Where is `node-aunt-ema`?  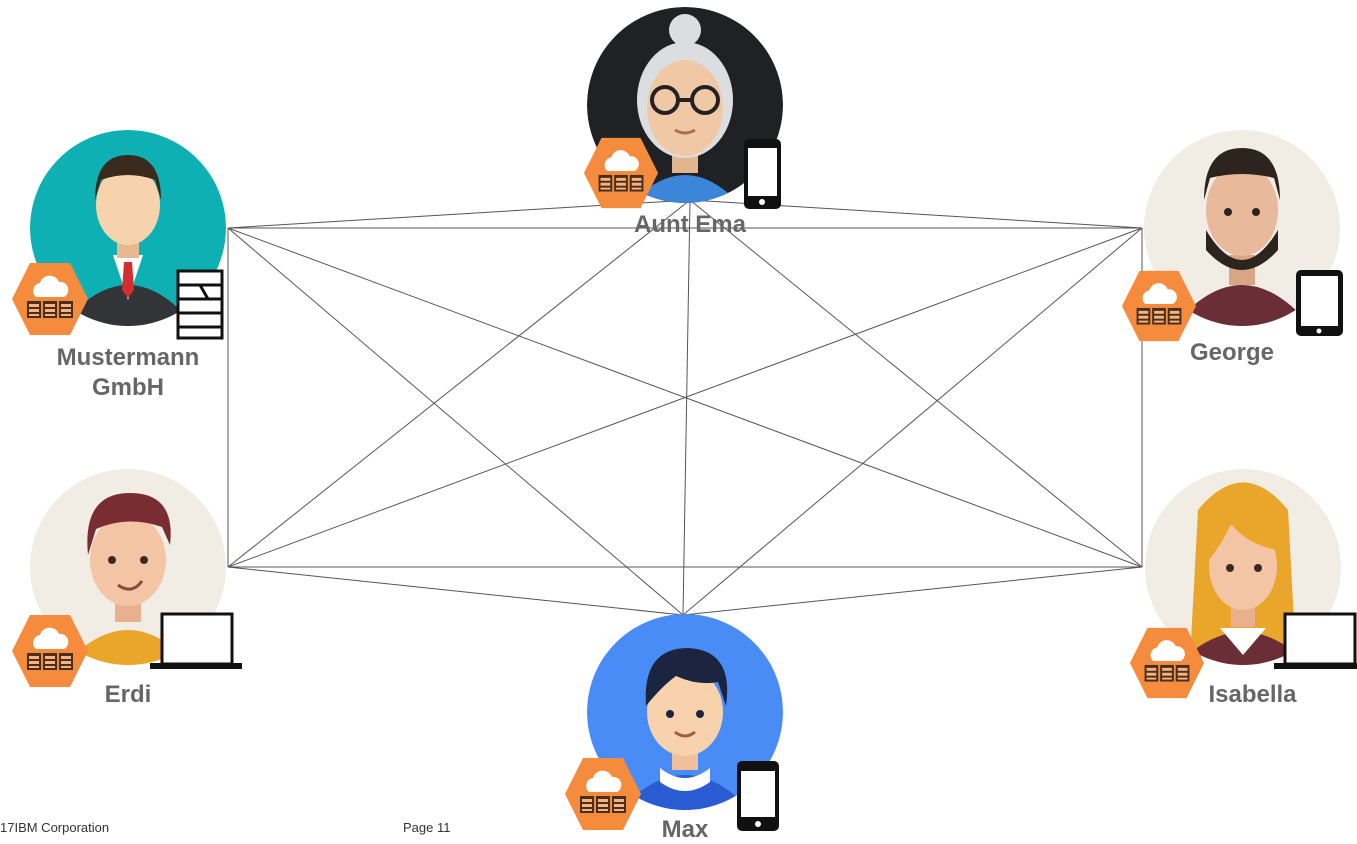
node-aunt-ema is located at coordinates (683, 108).